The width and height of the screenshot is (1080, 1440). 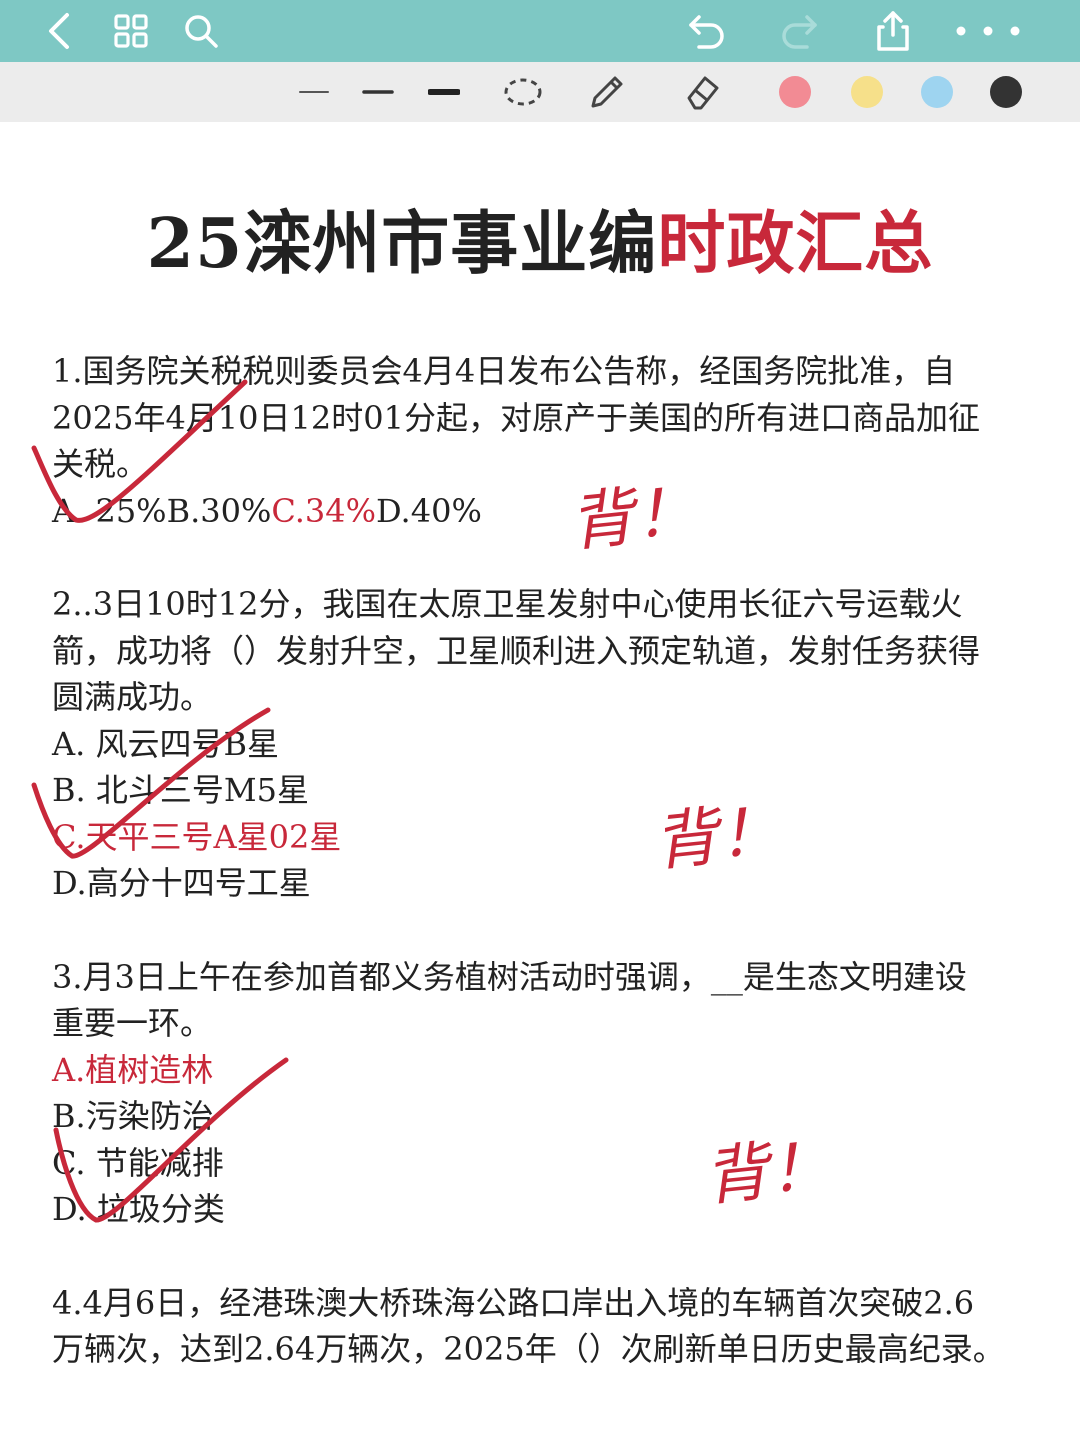 What do you see at coordinates (444, 92) in the screenshot?
I see `pen-thick-icon` at bounding box center [444, 92].